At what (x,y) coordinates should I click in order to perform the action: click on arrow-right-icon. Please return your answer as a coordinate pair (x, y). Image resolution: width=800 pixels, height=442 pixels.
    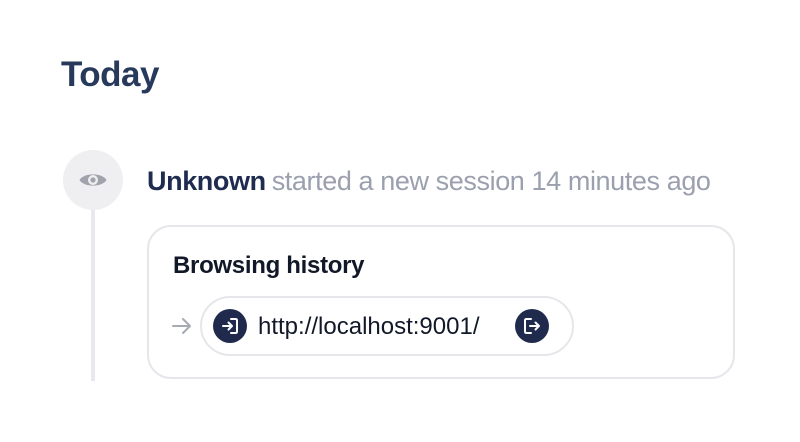
    Looking at the image, I should click on (181, 326).